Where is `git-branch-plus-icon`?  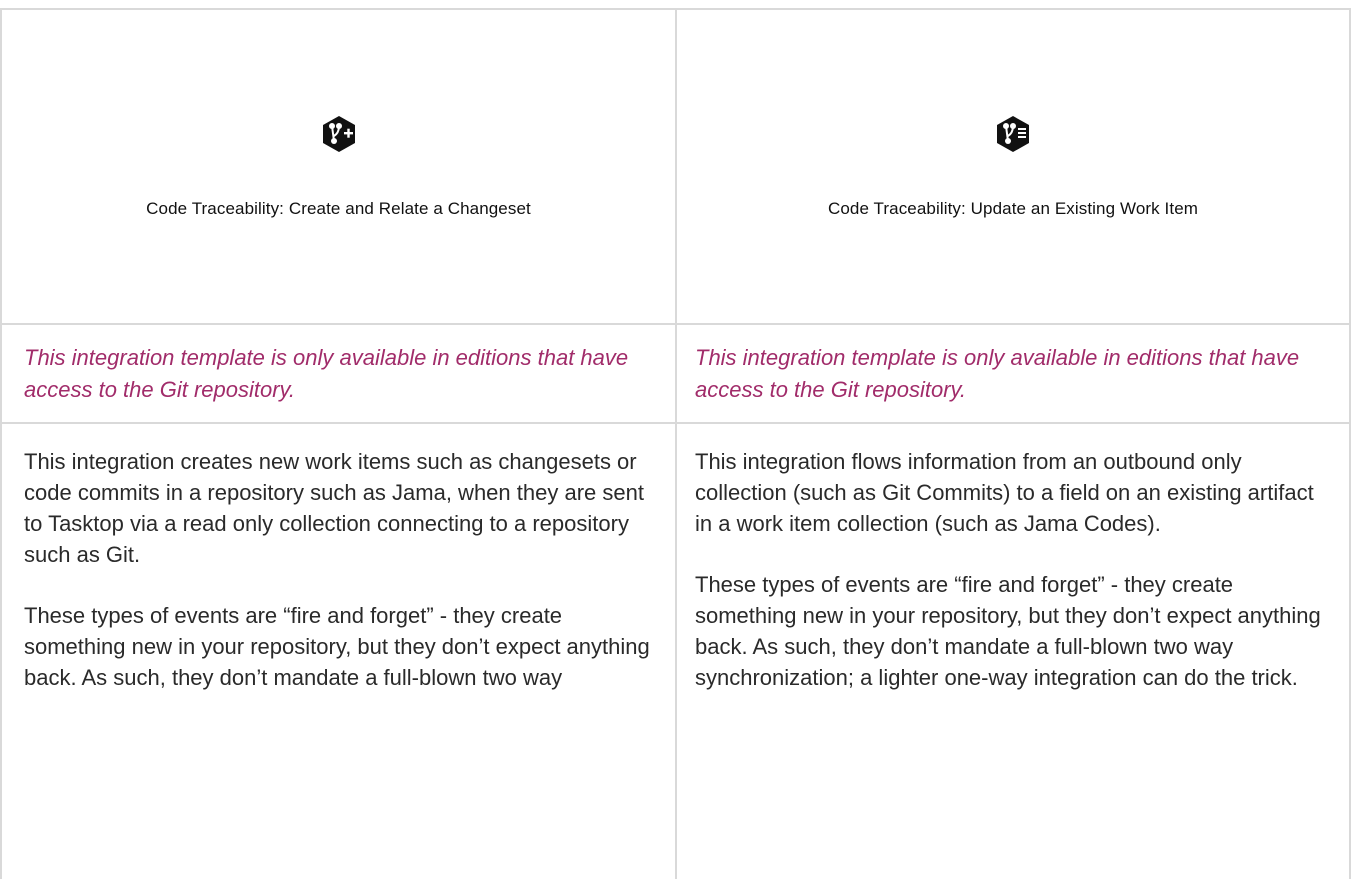
git-branch-plus-icon is located at coordinates (339, 134).